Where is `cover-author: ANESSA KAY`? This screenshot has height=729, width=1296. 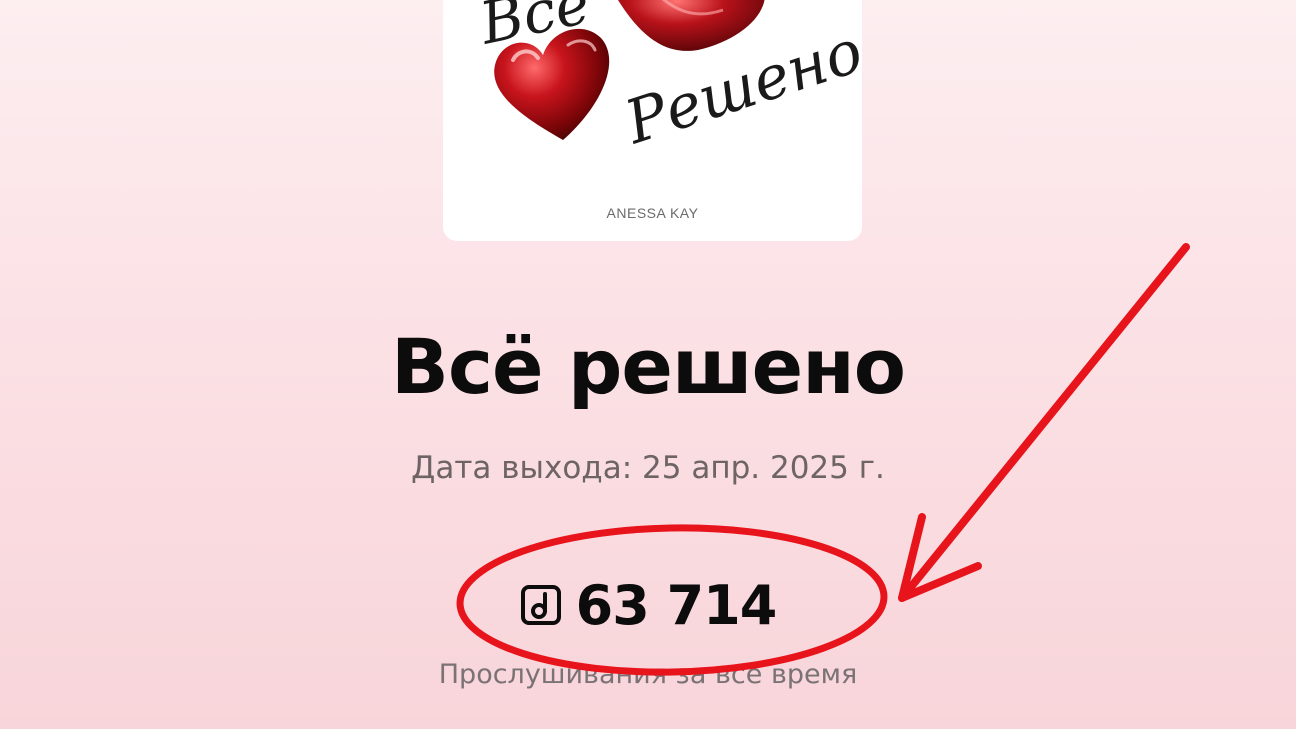
cover-author: ANESSA KAY is located at coordinates (652, 213).